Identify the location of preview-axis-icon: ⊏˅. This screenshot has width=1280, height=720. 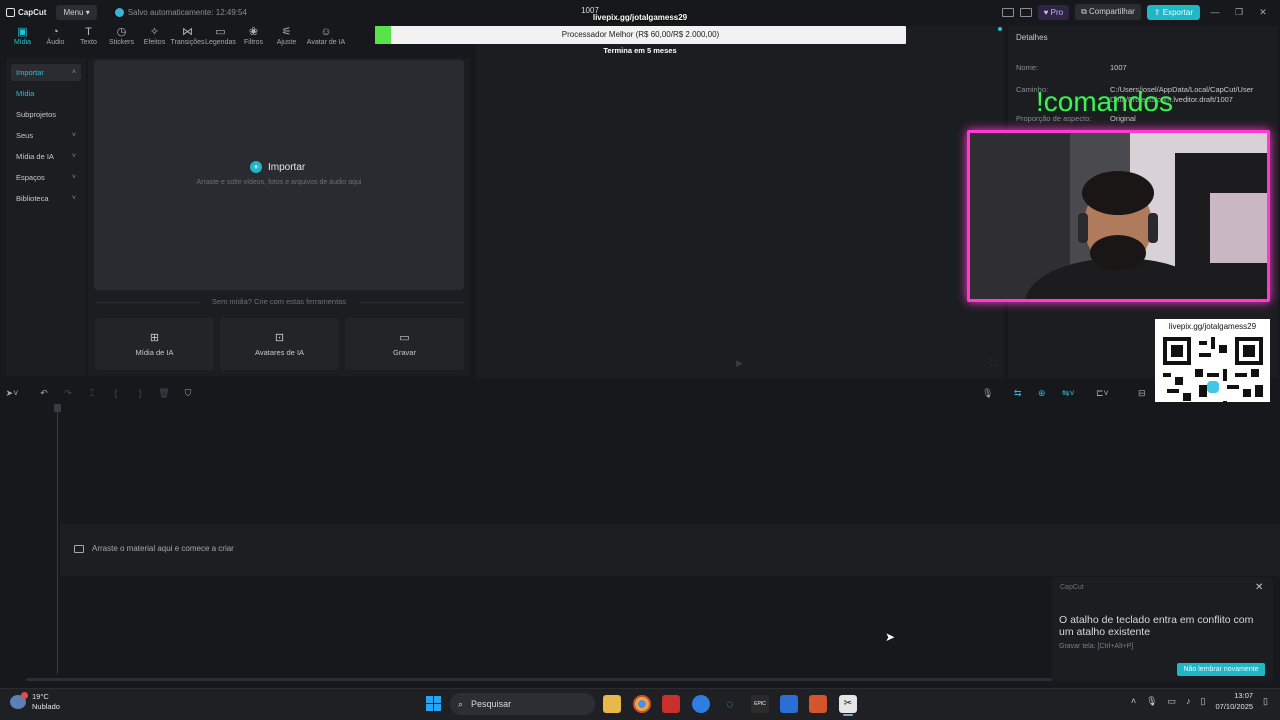
(1102, 393).